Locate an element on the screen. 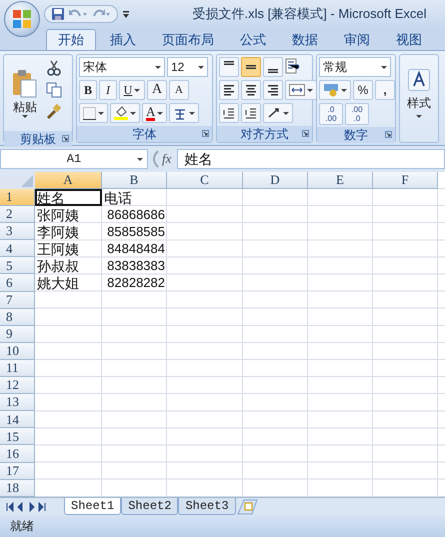 The height and width of the screenshot is (537, 445). row-header: 7 is located at coordinates (17, 300).